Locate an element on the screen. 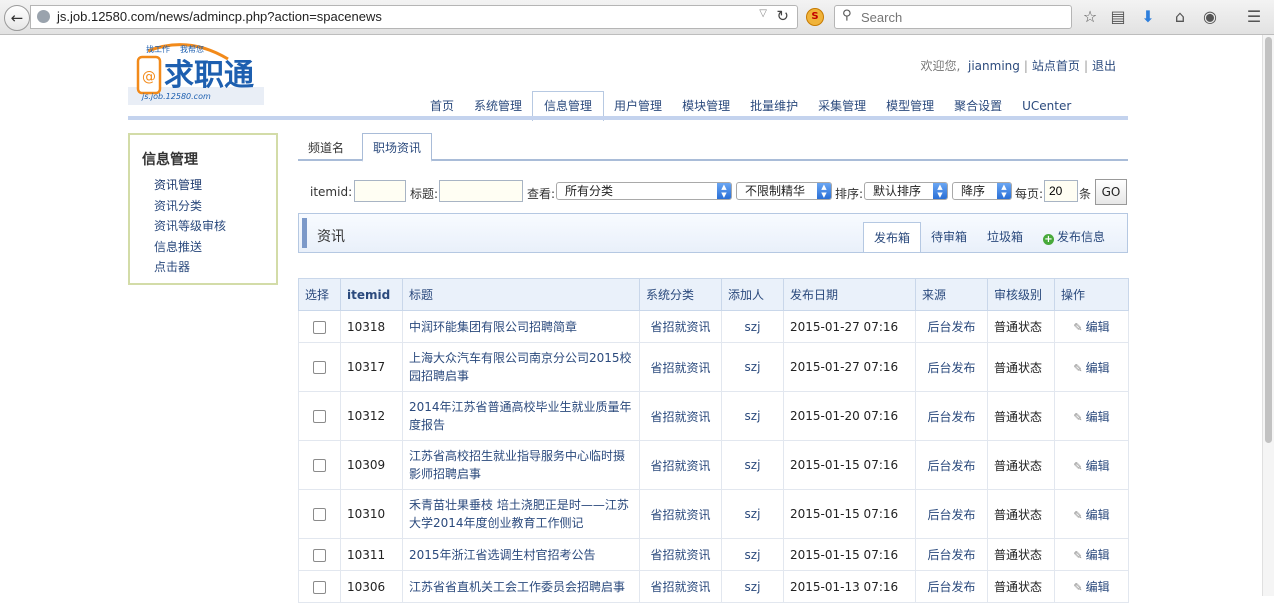 This screenshot has height=603, width=1274. itemid-input is located at coordinates (380, 191).